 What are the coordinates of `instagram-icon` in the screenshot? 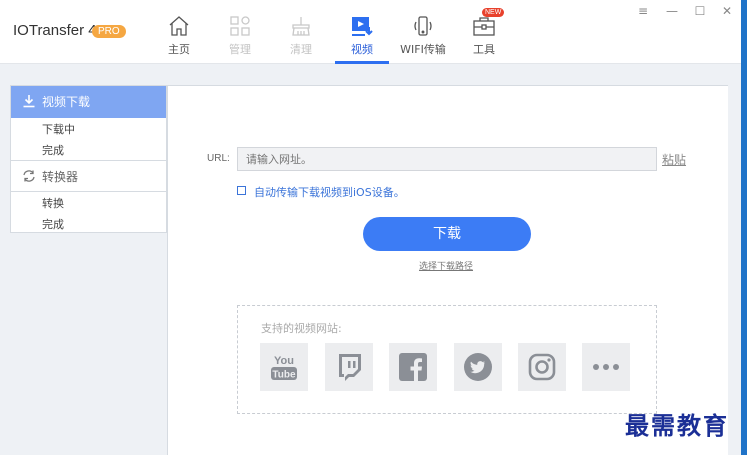 It's located at (542, 367).